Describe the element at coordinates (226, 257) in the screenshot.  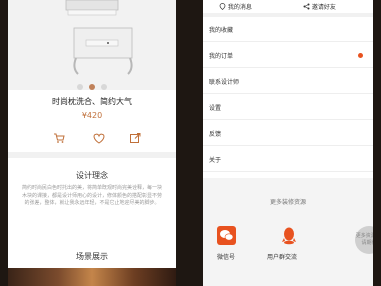
I see `wechat-label: 微信号` at that location.